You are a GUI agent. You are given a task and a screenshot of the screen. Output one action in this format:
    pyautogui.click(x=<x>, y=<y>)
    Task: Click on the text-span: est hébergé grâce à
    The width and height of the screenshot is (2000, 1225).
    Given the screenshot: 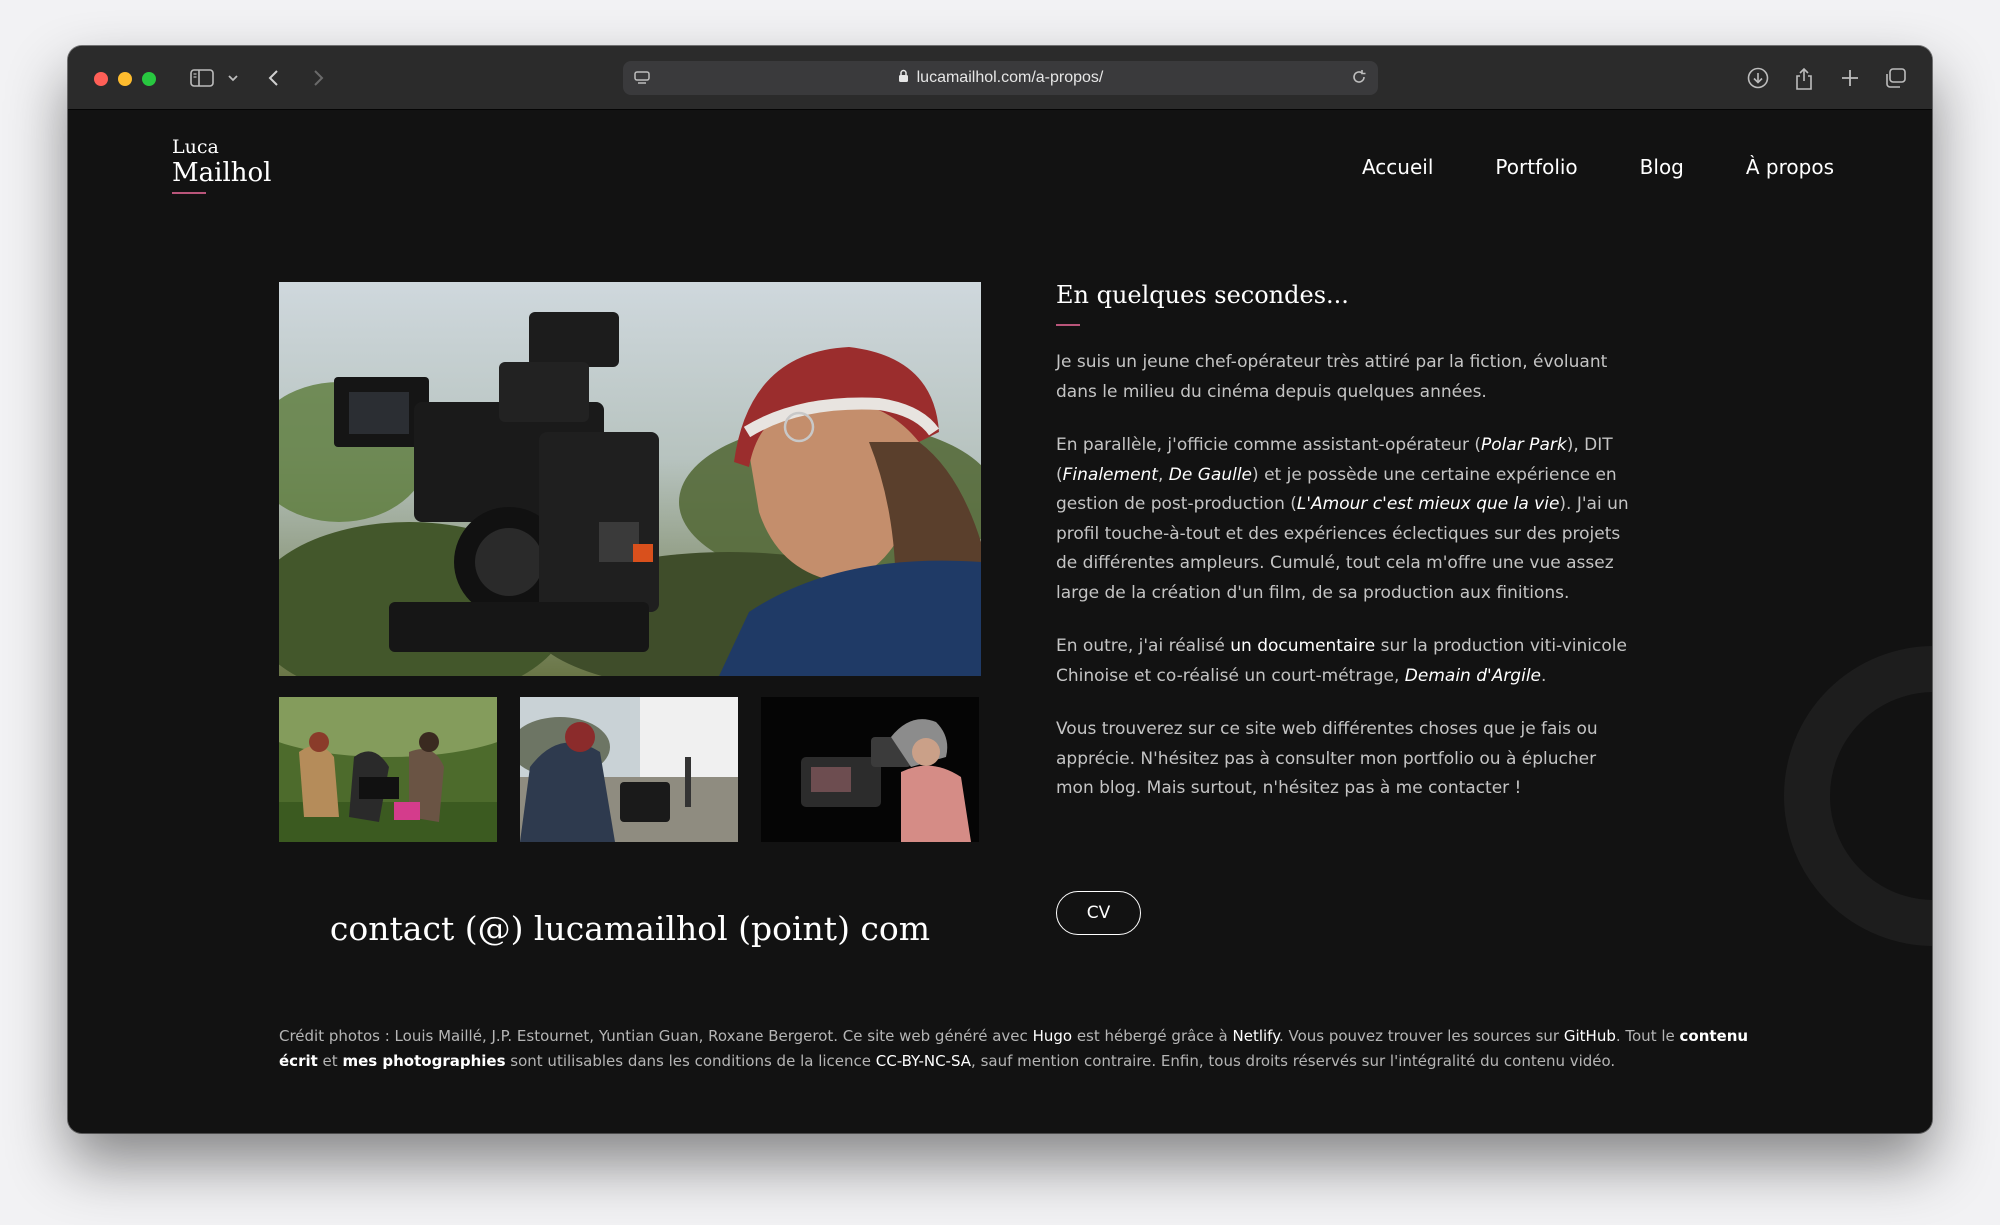 What is the action you would take?
    pyautogui.click(x=1152, y=1036)
    